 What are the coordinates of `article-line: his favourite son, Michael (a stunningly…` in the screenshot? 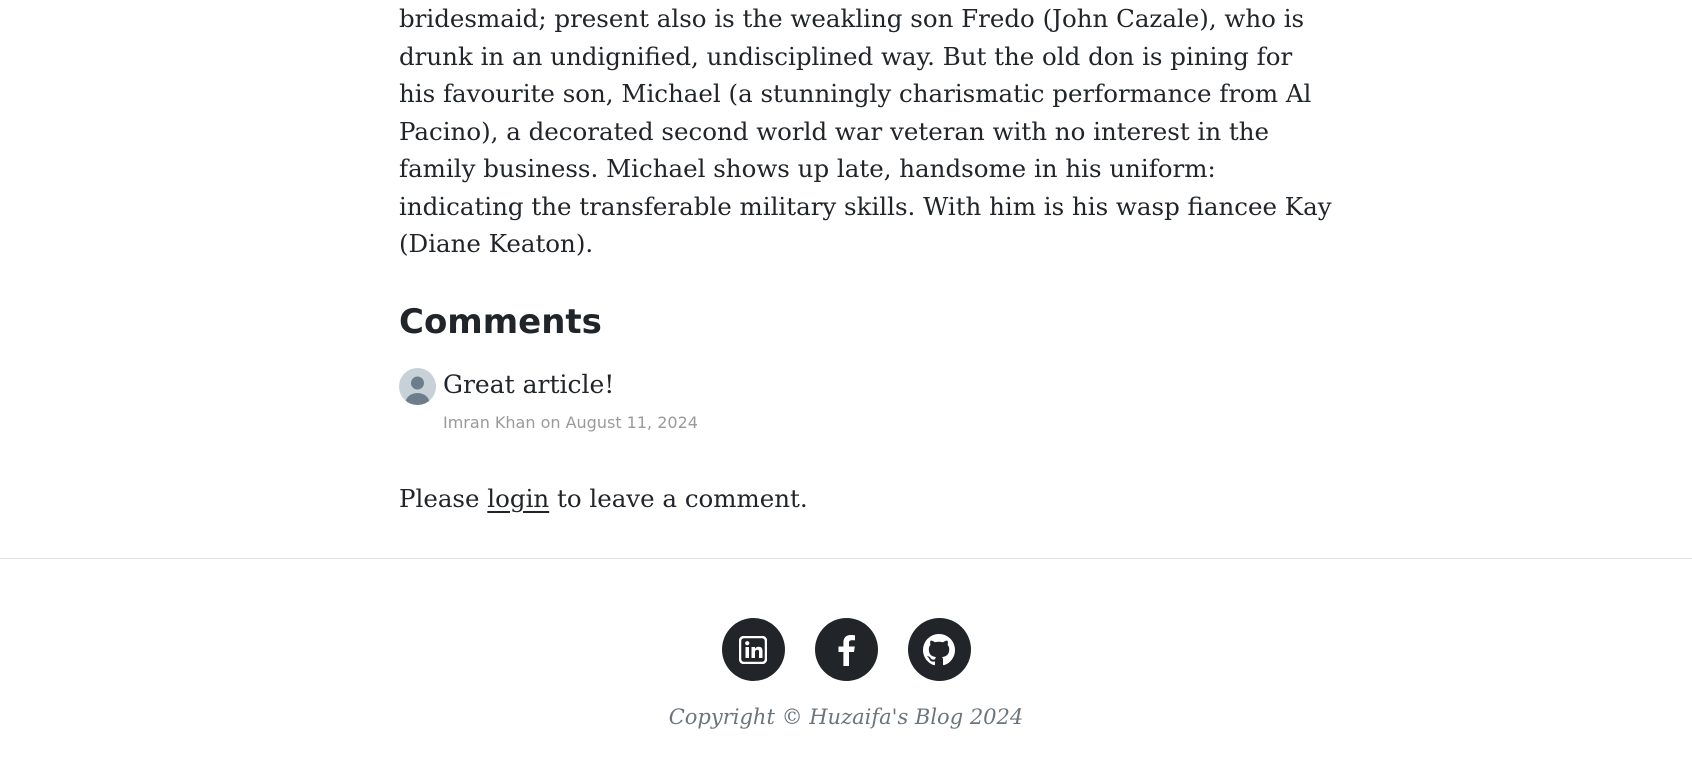 It's located at (855, 93).